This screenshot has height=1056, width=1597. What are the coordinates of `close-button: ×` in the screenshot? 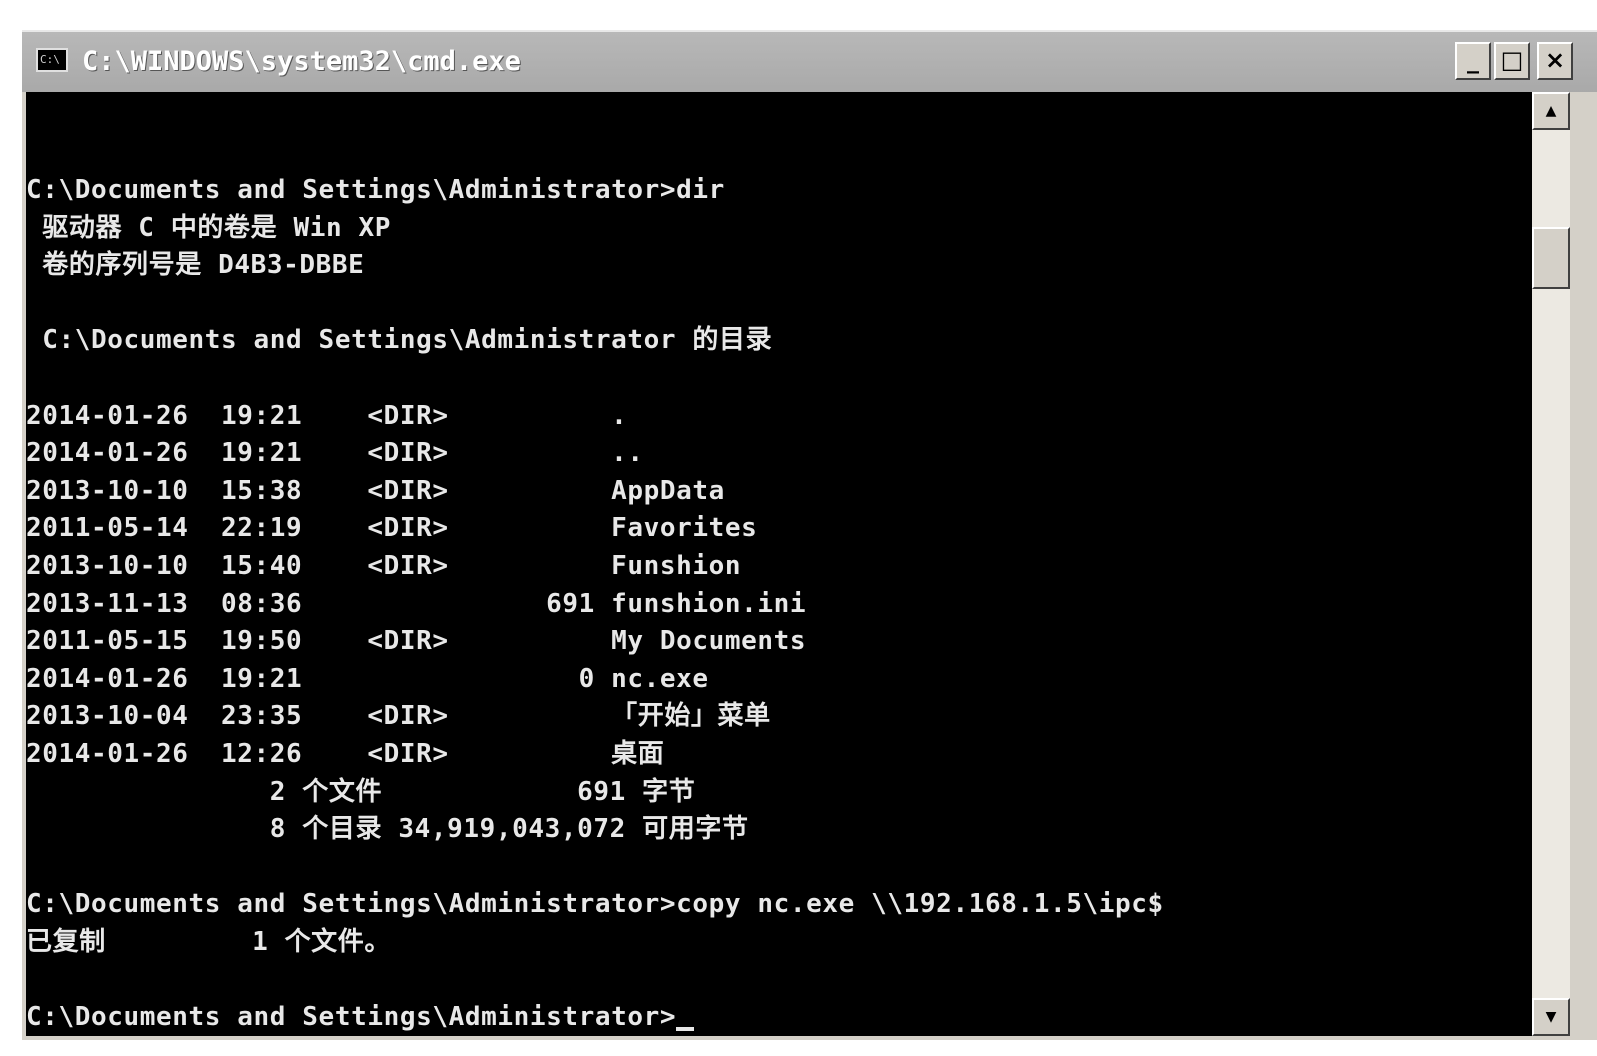 It's located at (1555, 61).